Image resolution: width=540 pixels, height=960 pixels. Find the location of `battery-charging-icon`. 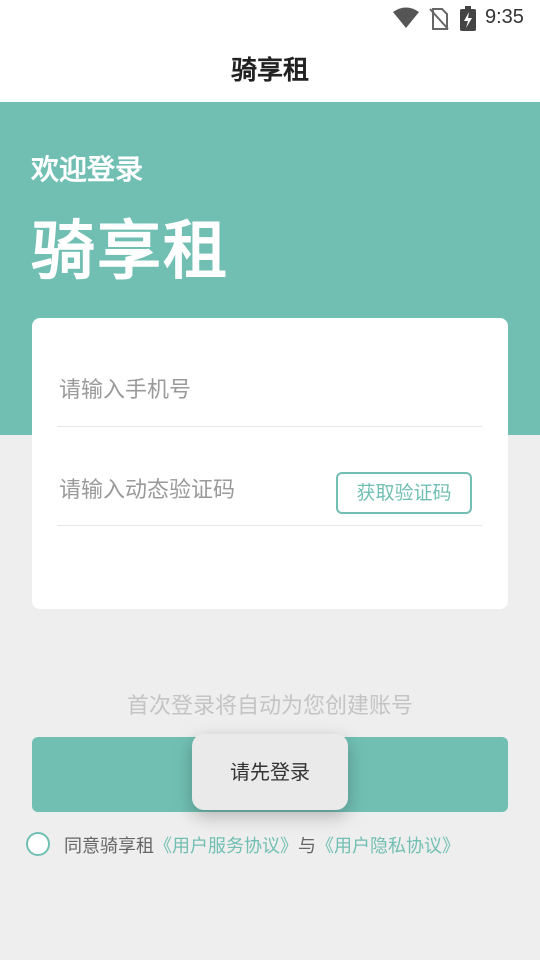

battery-charging-icon is located at coordinates (468, 18).